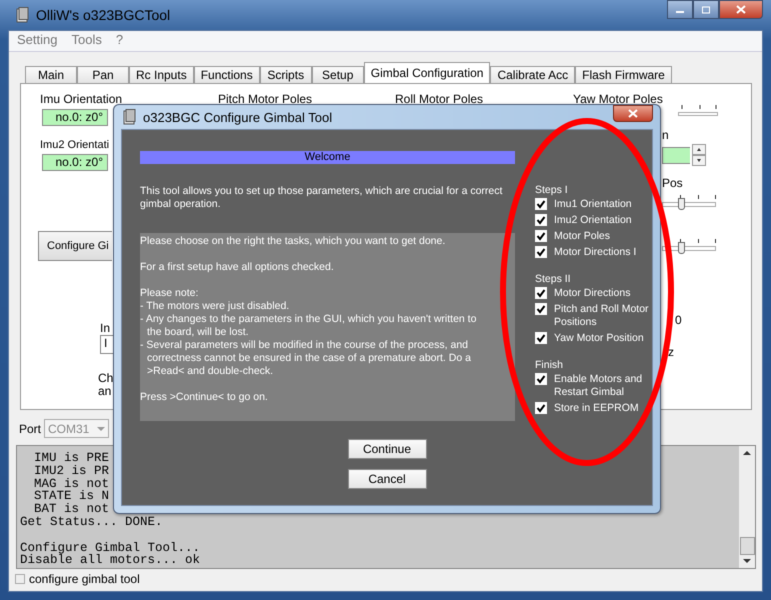  Describe the element at coordinates (327, 157) in the screenshot. I see `section-header: Welcome` at that location.